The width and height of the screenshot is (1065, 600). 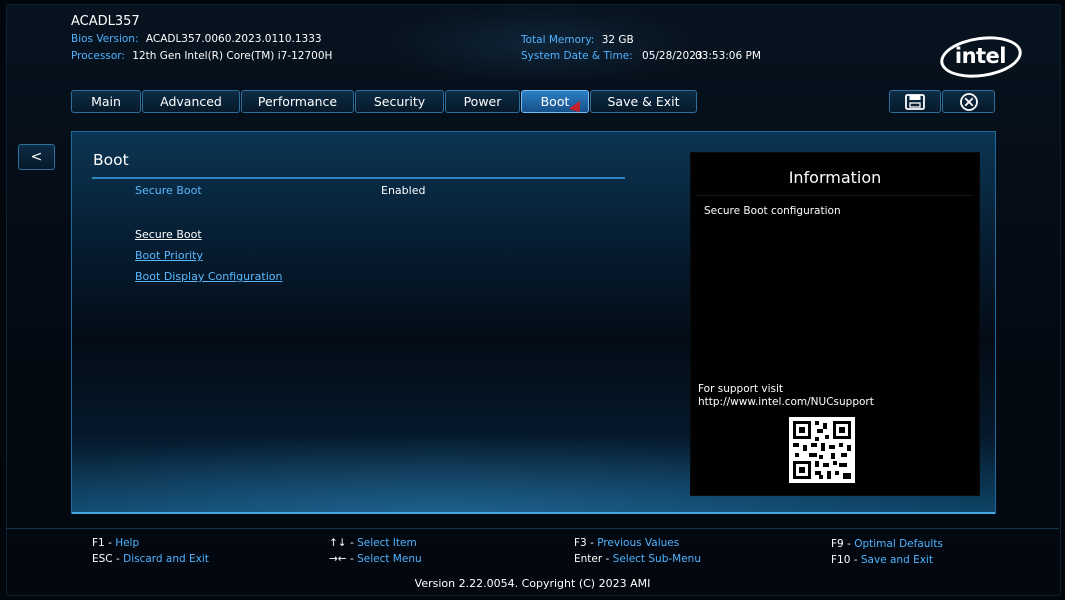 What do you see at coordinates (105, 39) in the screenshot?
I see `bios-version-label: Bios Version:` at bounding box center [105, 39].